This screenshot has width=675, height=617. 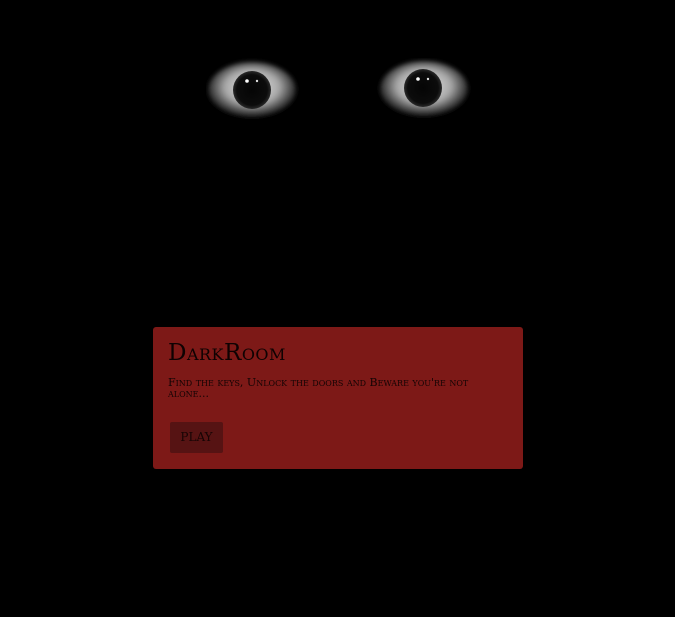 What do you see at coordinates (196, 437) in the screenshot?
I see `play-button: PLAY` at bounding box center [196, 437].